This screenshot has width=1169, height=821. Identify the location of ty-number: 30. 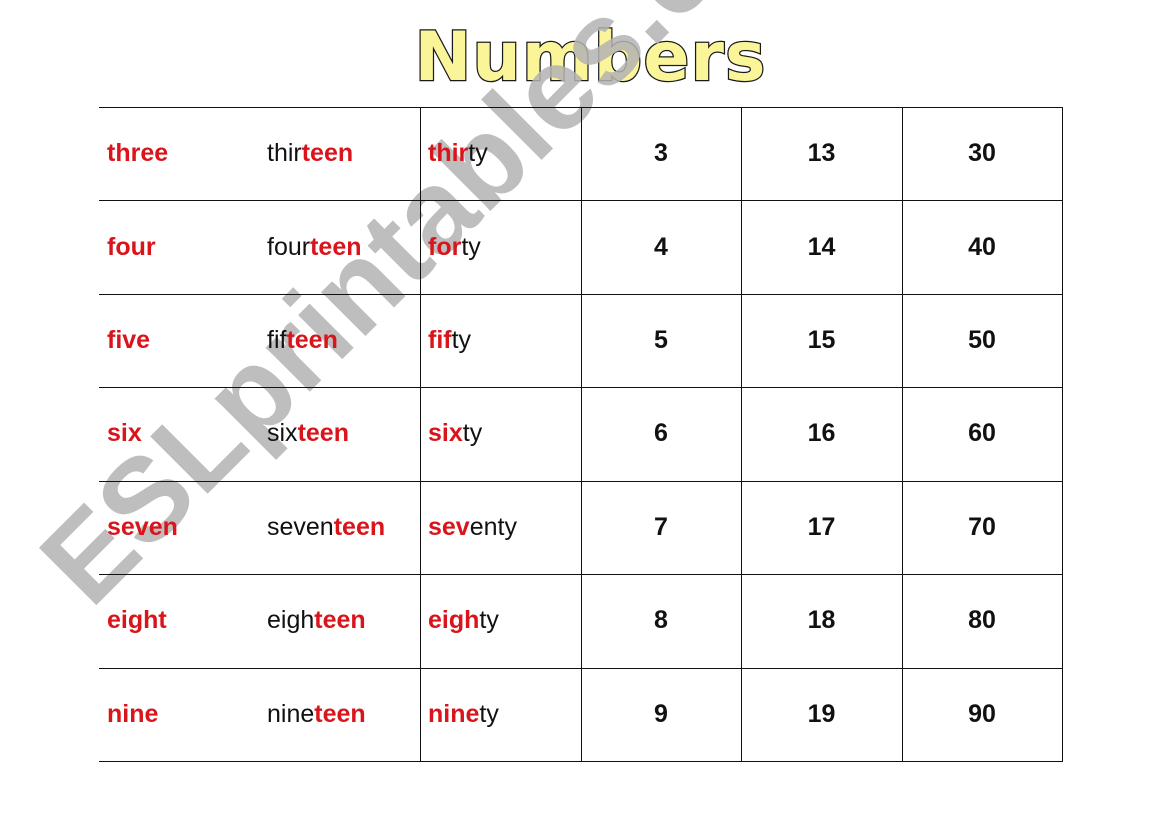
(982, 153).